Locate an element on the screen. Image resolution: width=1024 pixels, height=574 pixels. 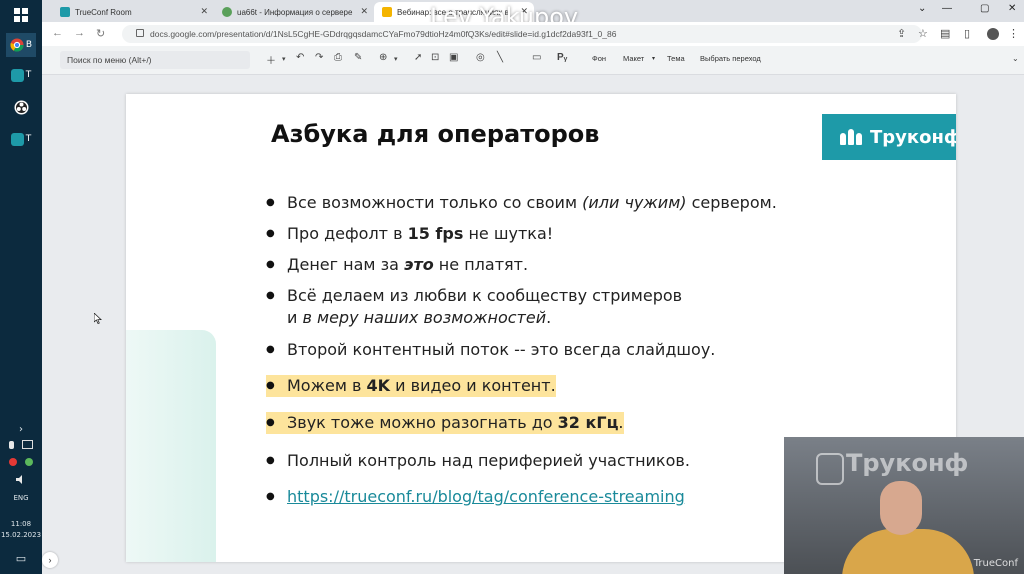
taskbar-chrome-button: B is located at coordinates (21, 45).